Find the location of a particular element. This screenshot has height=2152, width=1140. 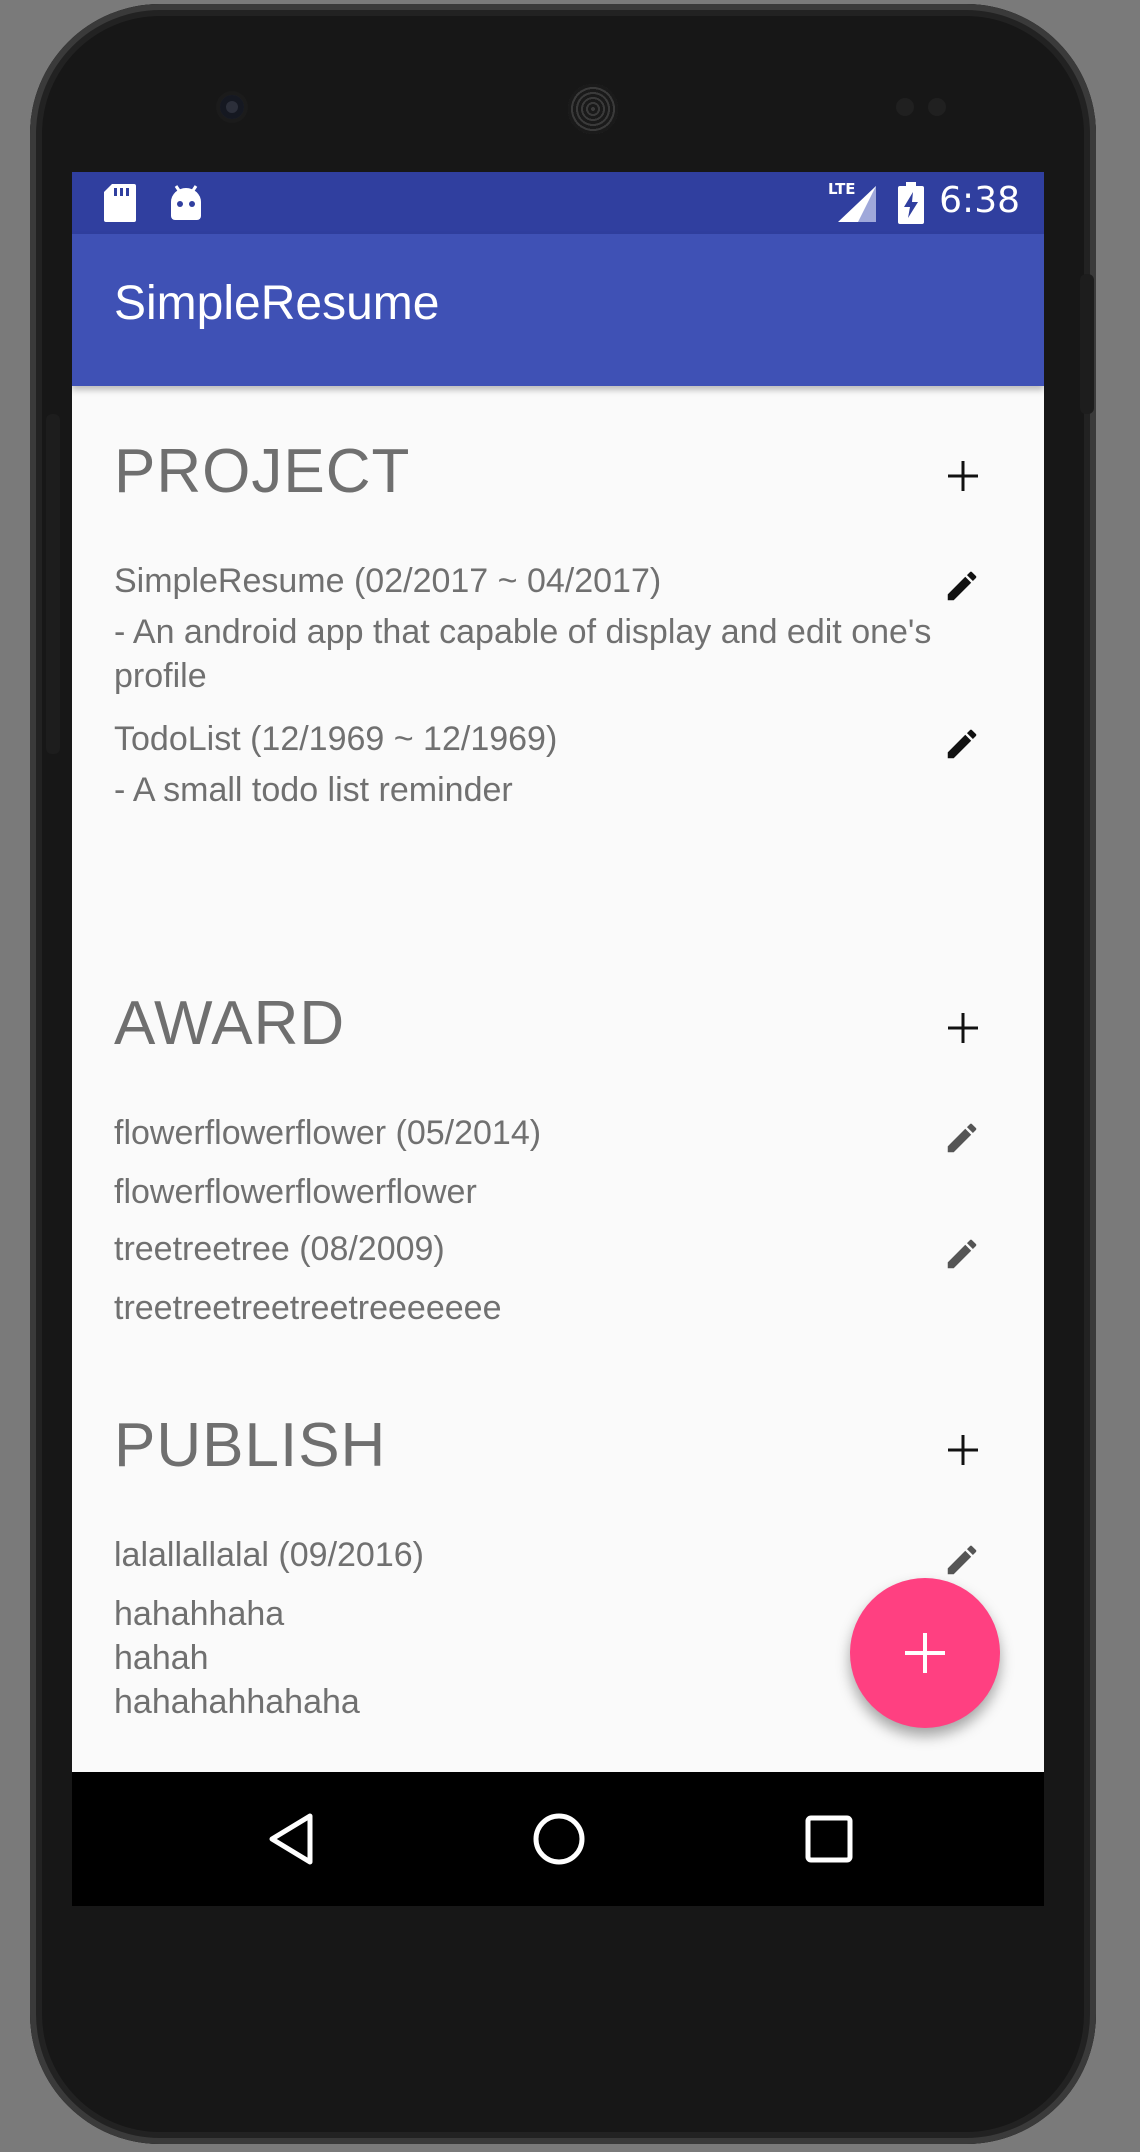

home-button is located at coordinates (559, 1839).